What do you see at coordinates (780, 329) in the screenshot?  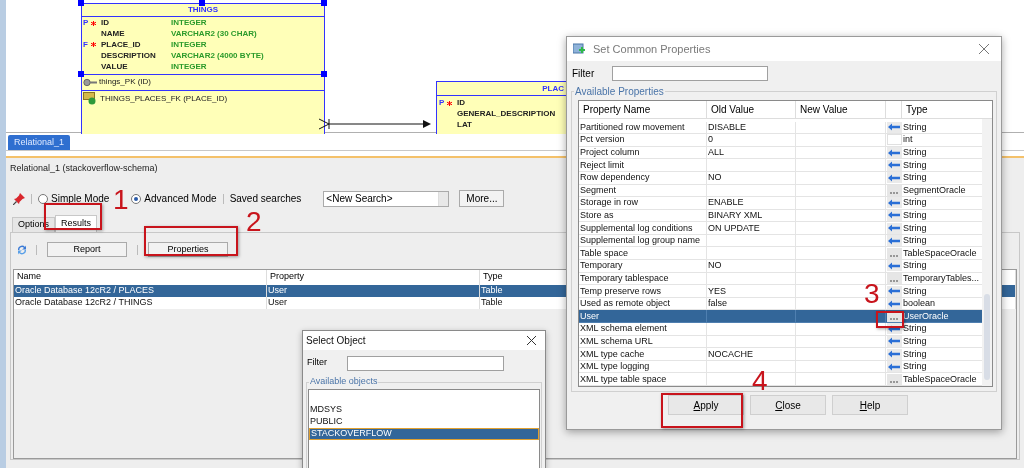 I see `property-row: XML schema element String` at bounding box center [780, 329].